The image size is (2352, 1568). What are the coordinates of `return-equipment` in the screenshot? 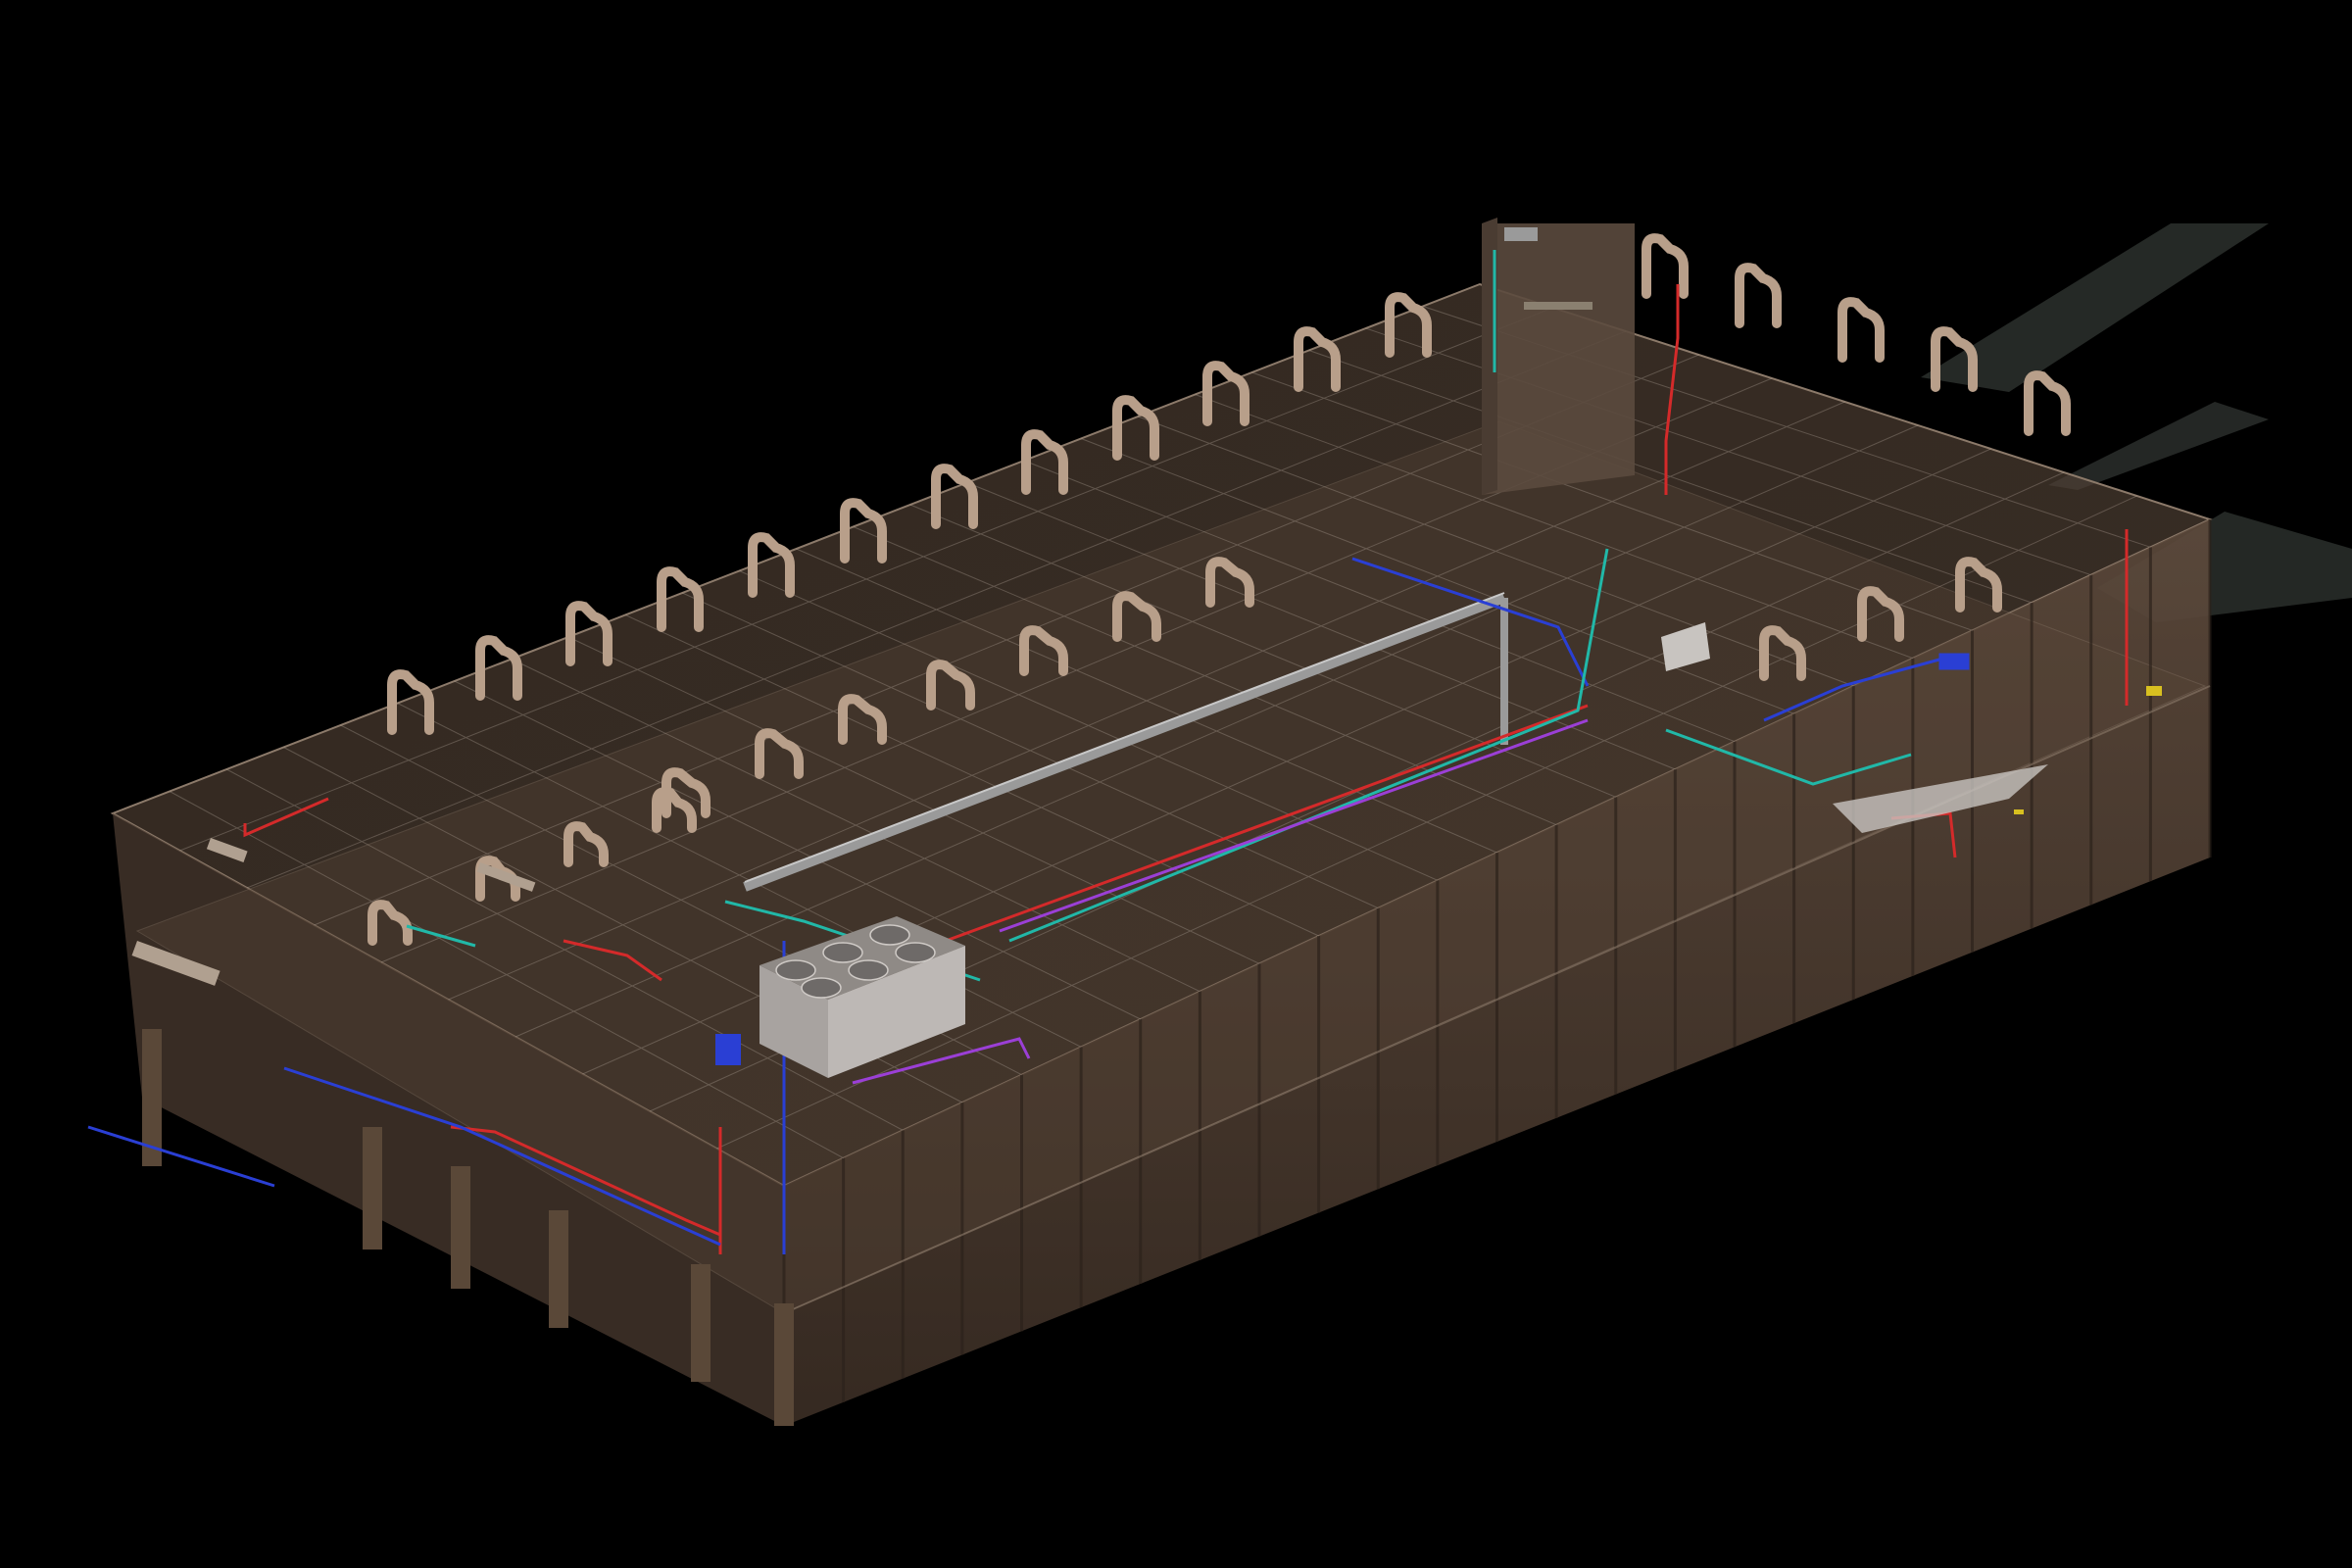 It's located at (1954, 661).